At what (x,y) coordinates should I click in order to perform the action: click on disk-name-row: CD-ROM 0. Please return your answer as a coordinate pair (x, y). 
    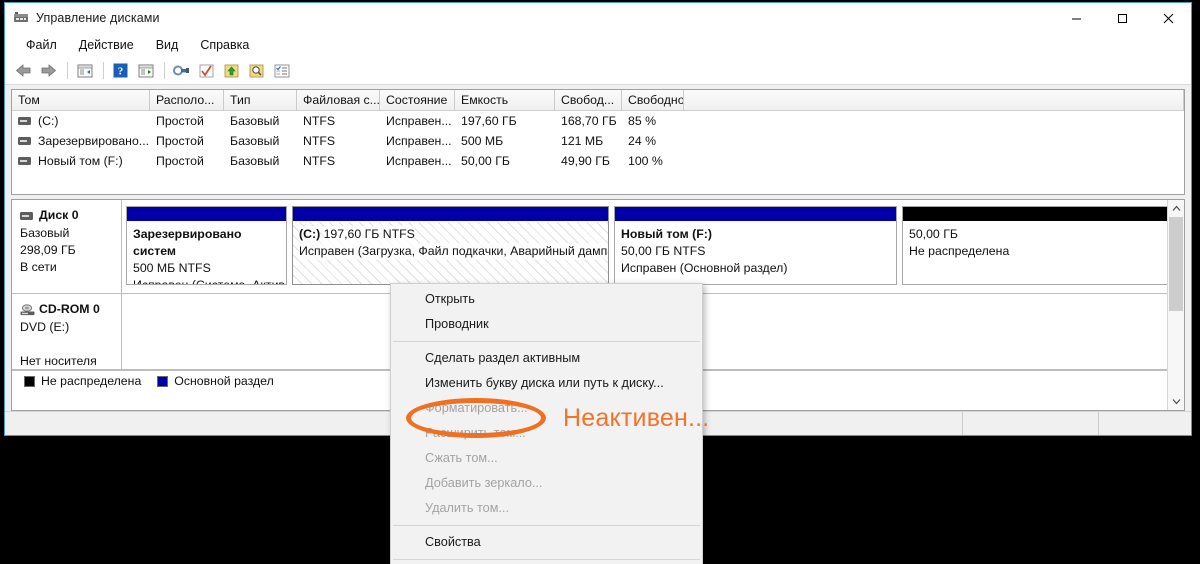
    Looking at the image, I should click on (70, 309).